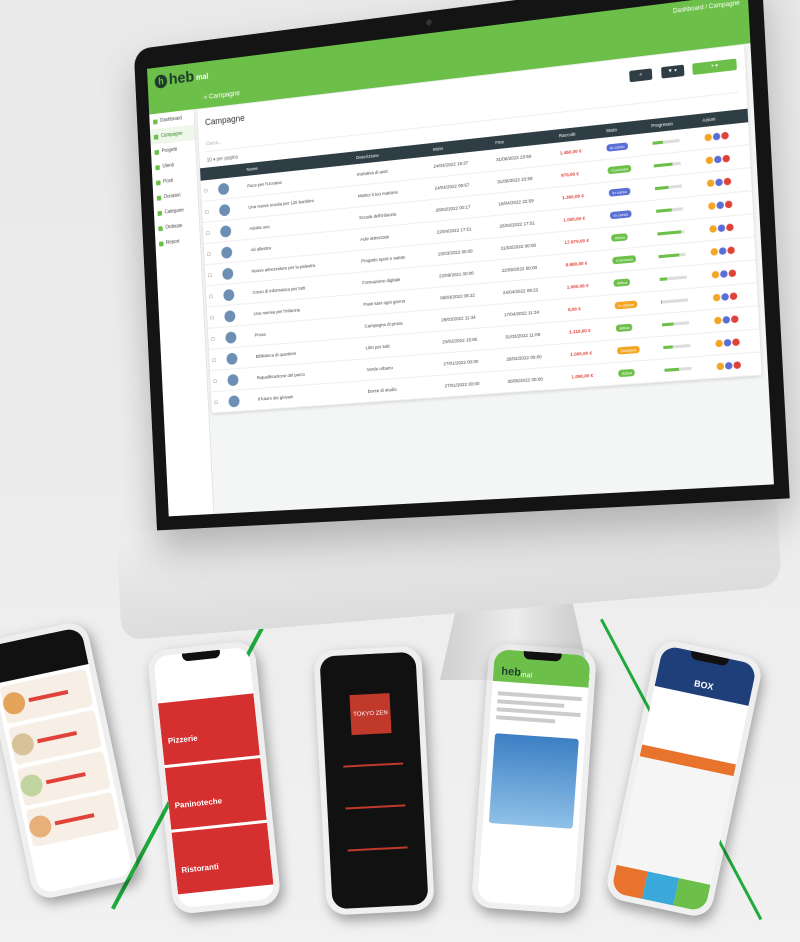 The image size is (800, 942). I want to click on app-logo: h heb mal, so click(181, 79).